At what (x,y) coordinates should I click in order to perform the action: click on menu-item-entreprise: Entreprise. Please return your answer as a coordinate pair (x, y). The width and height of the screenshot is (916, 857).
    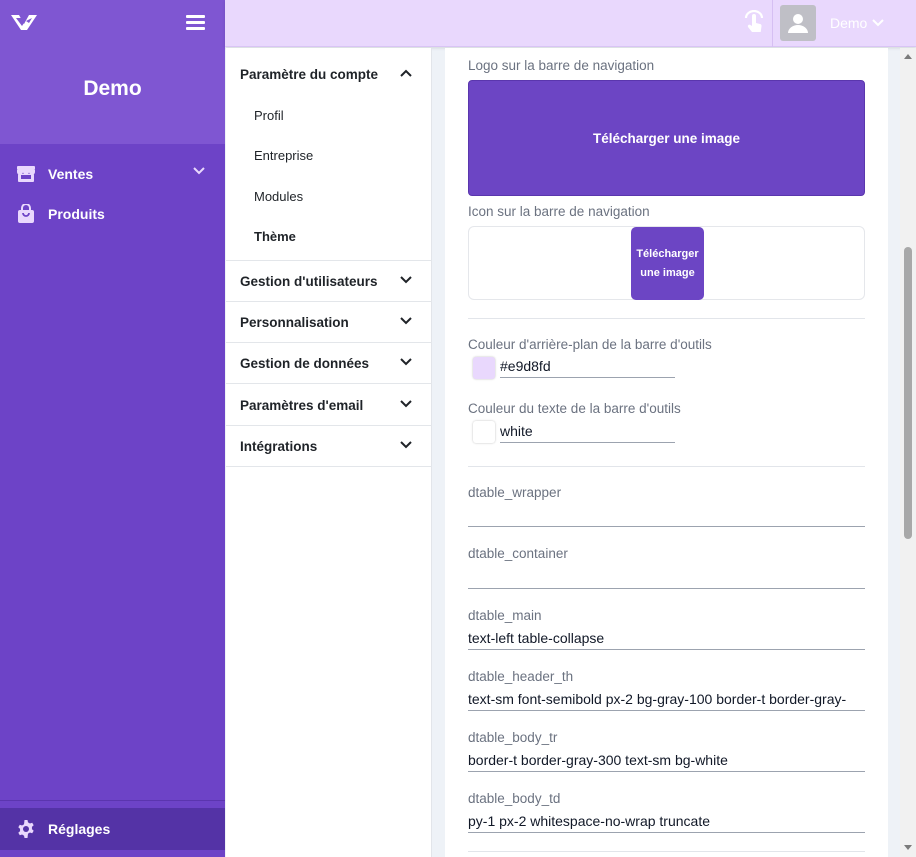
    Looking at the image, I should click on (283, 155).